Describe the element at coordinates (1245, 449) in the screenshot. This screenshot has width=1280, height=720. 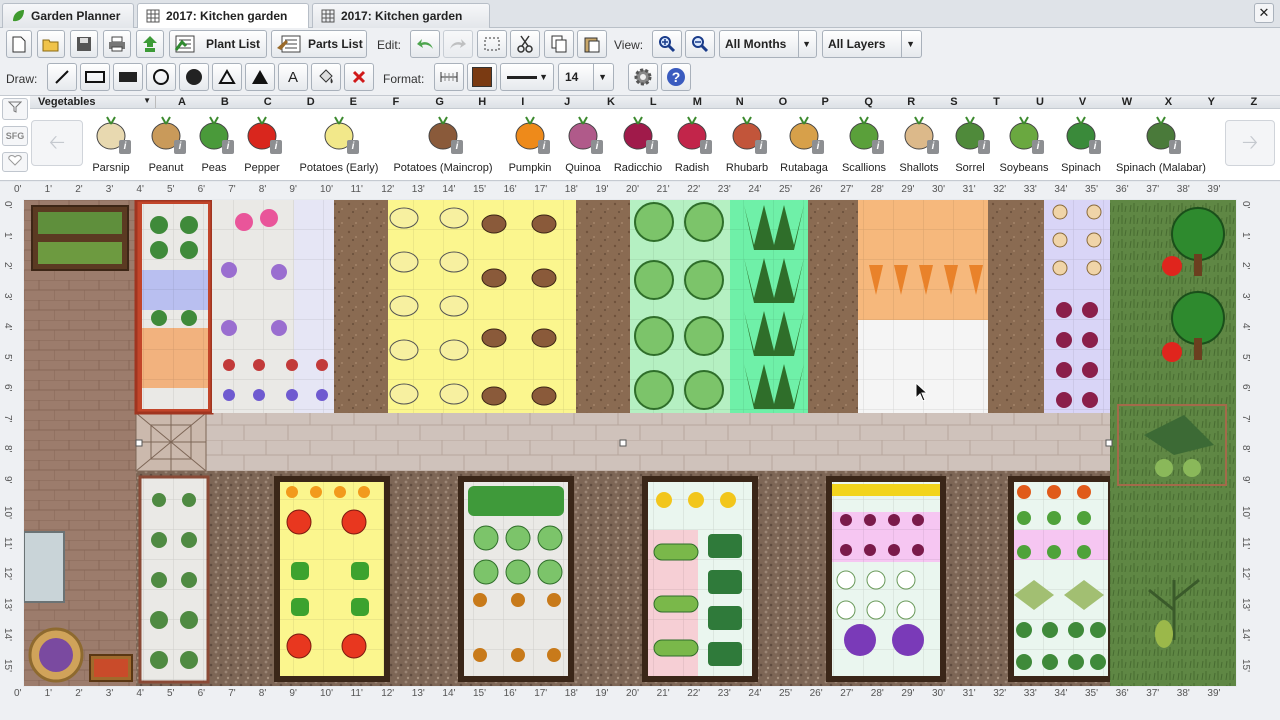
I see `ruler-tick-label: 8'` at that location.